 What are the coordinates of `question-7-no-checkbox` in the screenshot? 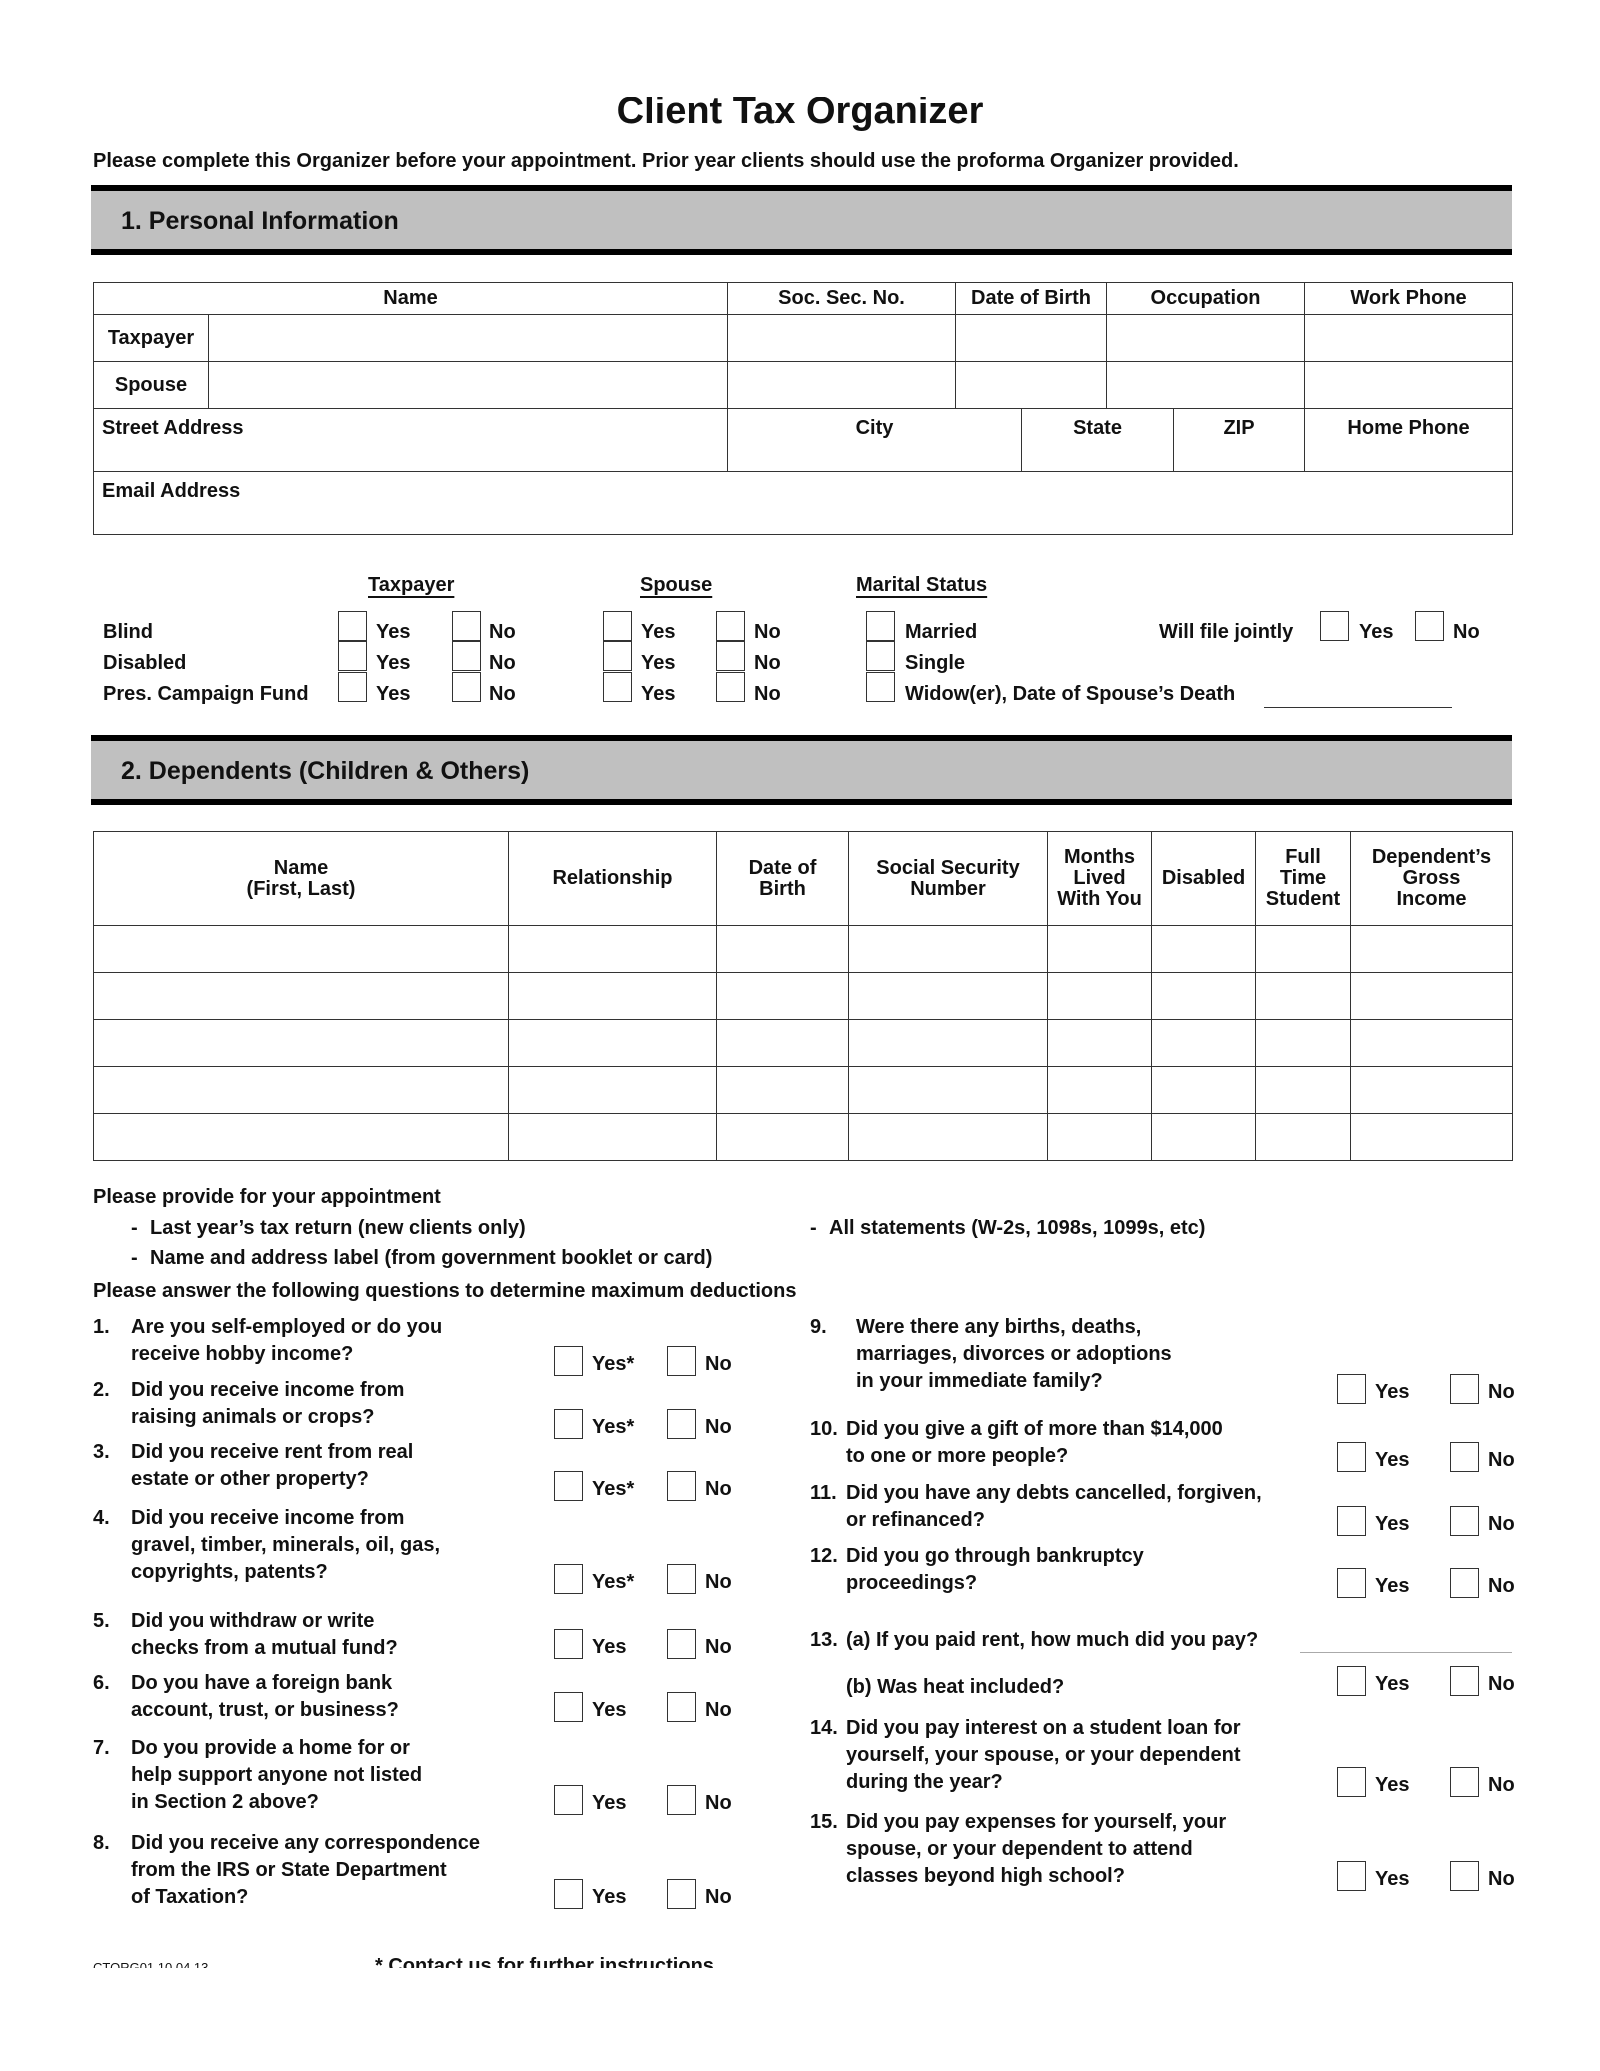 It's located at (681, 1800).